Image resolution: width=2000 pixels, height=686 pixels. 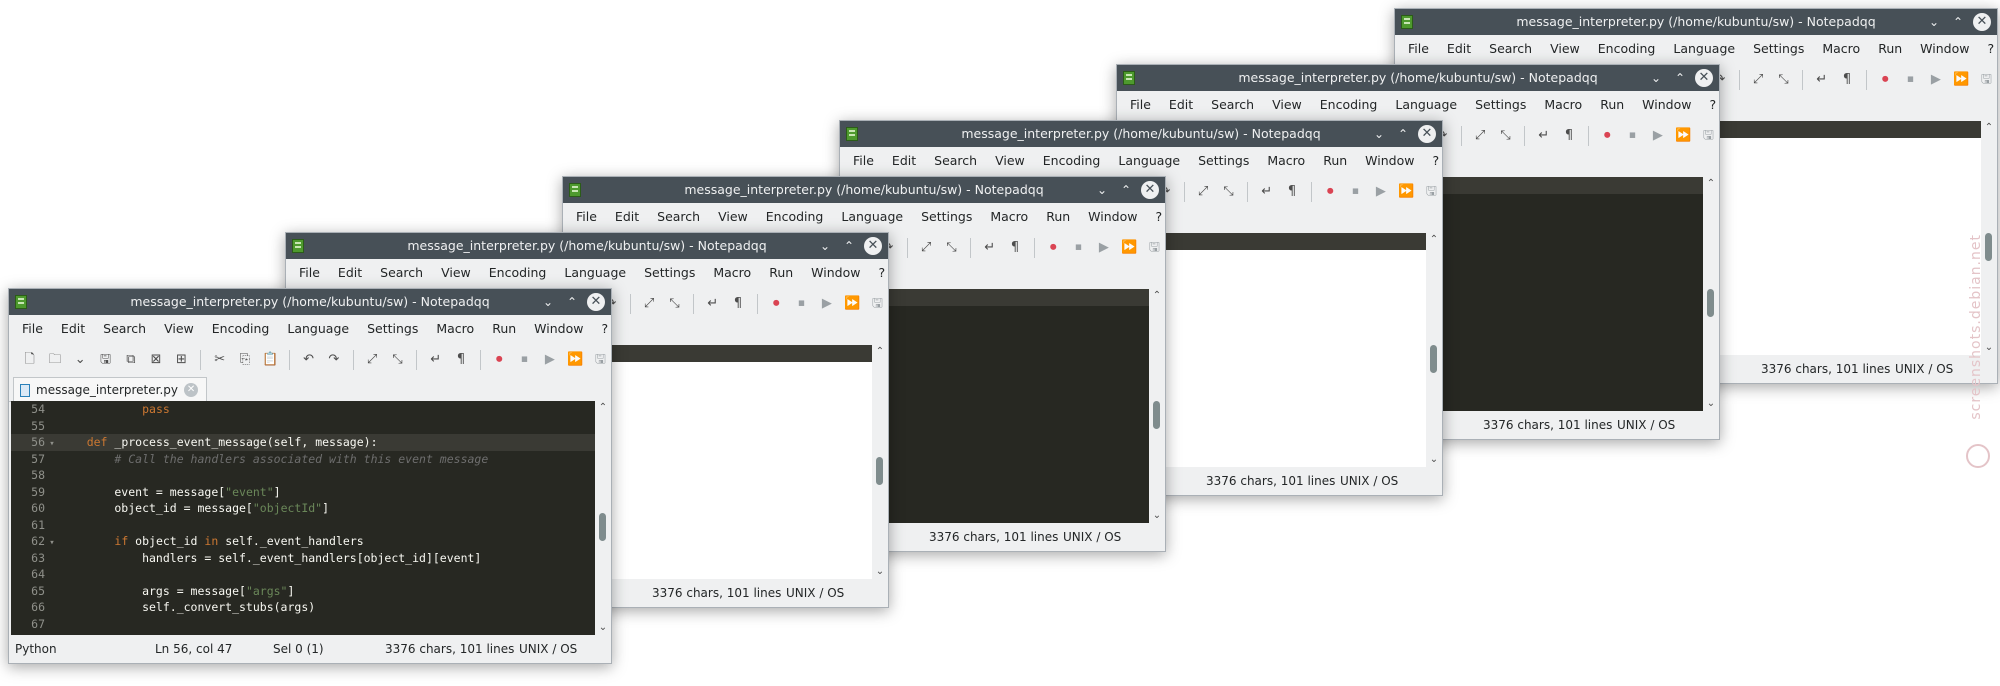 What do you see at coordinates (105, 360) in the screenshot?
I see `save-icon: 🖫` at bounding box center [105, 360].